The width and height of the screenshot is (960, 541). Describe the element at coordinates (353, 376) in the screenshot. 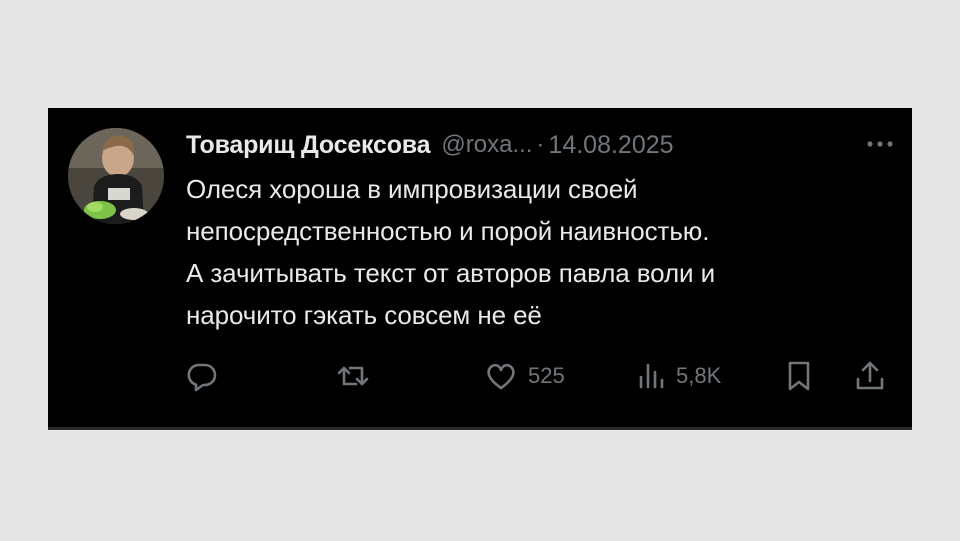

I see `retweet-icon` at that location.